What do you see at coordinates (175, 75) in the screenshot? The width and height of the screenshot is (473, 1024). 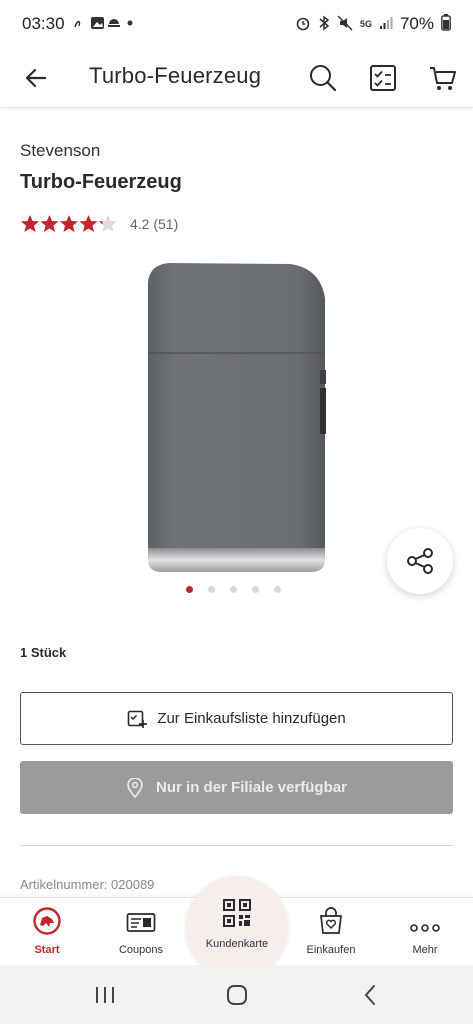 I see `page-title: Turbo-Feuerzeug` at bounding box center [175, 75].